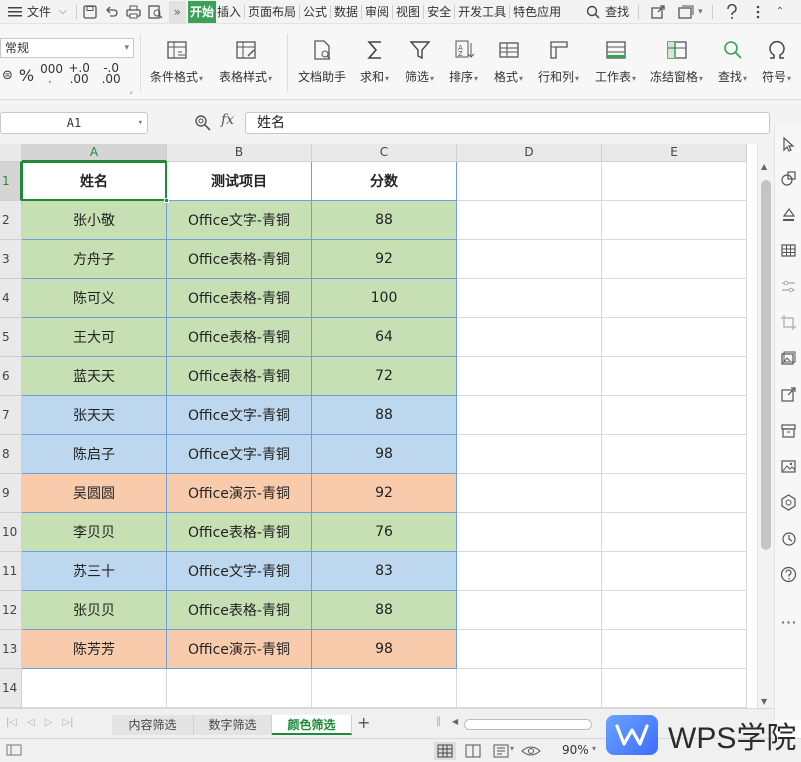 The image size is (801, 762). Describe the element at coordinates (11, 649) in the screenshot. I see `row-header: 13` at that location.